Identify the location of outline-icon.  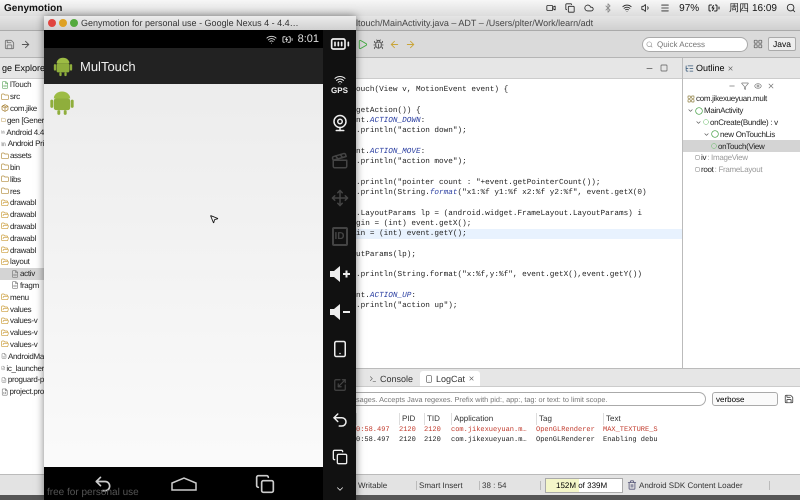
(689, 68).